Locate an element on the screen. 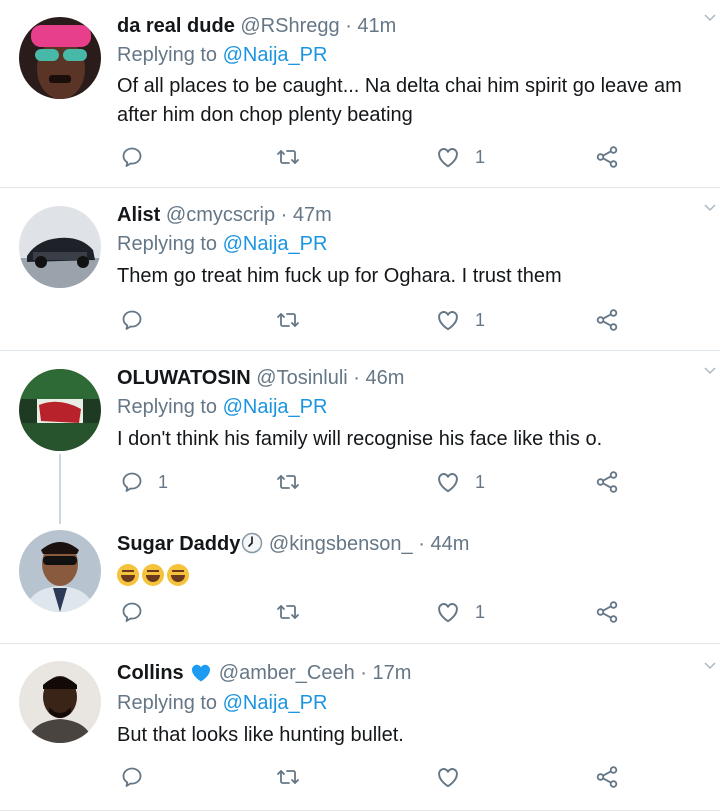 This screenshot has height=812, width=720. display-name: da real dude is located at coordinates (176, 26).